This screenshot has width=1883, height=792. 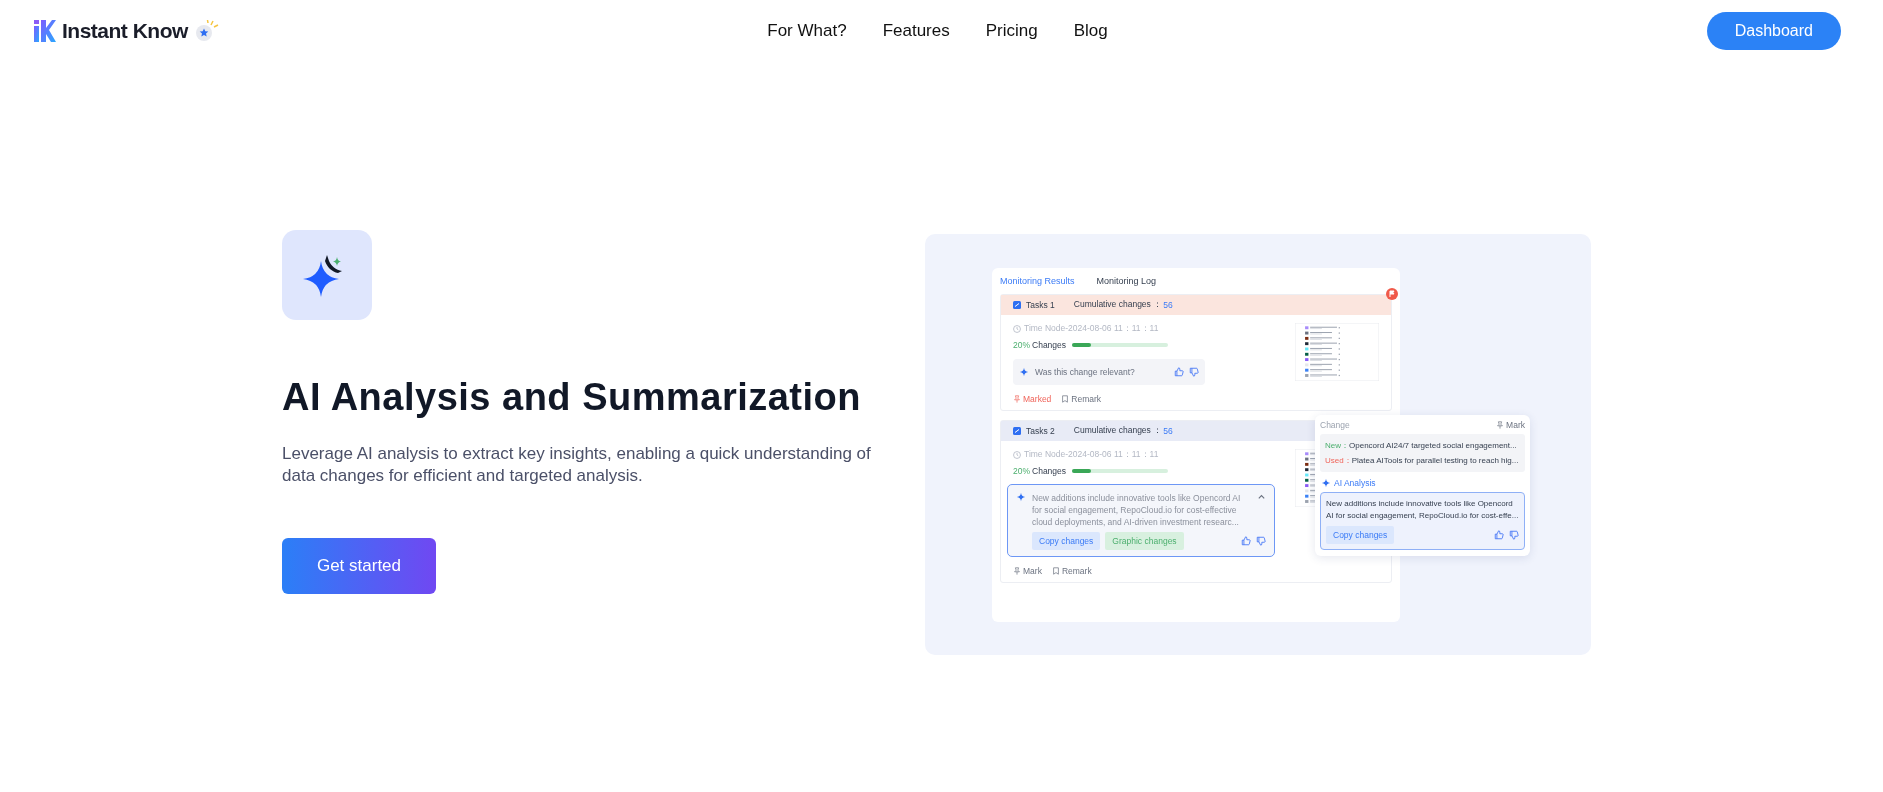 I want to click on hero-description: Leverage AI analysis to extract key insights, enabling a quick understanding of data changes for efficient and targeted analysis., so click(x=577, y=465).